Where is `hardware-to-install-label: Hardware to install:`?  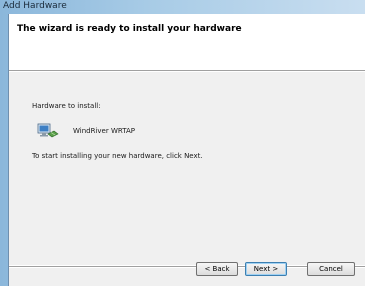
hardware-to-install-label: Hardware to install: is located at coordinates (66, 106).